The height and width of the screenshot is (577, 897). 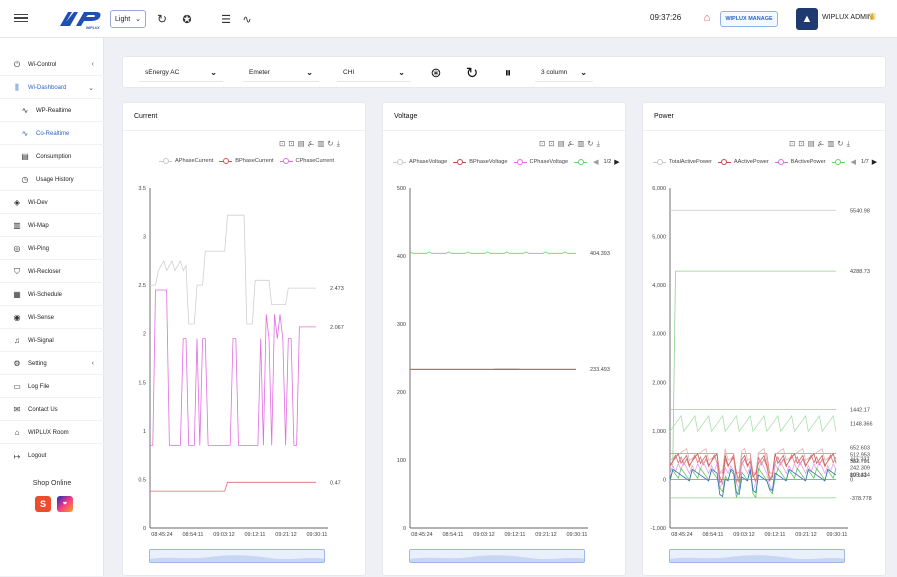 I want to click on sidebar-item-wp-realtime: ∿ WP-Realtime, so click(x=52, y=111).